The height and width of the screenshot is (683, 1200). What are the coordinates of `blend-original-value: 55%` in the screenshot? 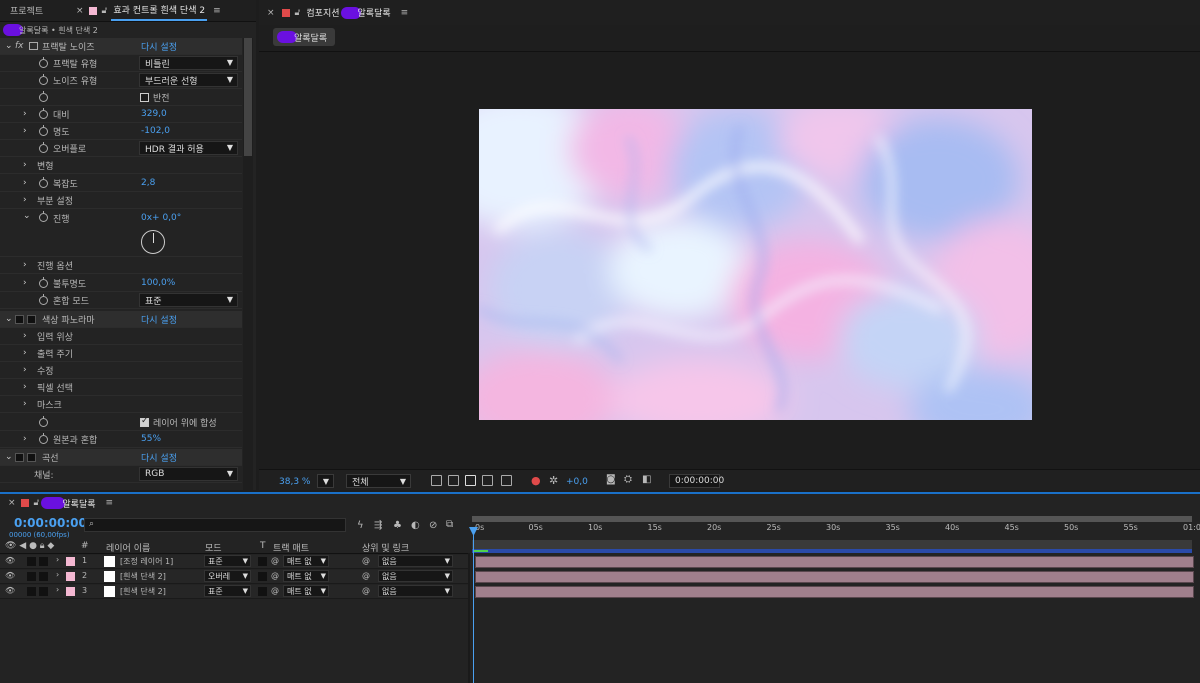 It's located at (151, 439).